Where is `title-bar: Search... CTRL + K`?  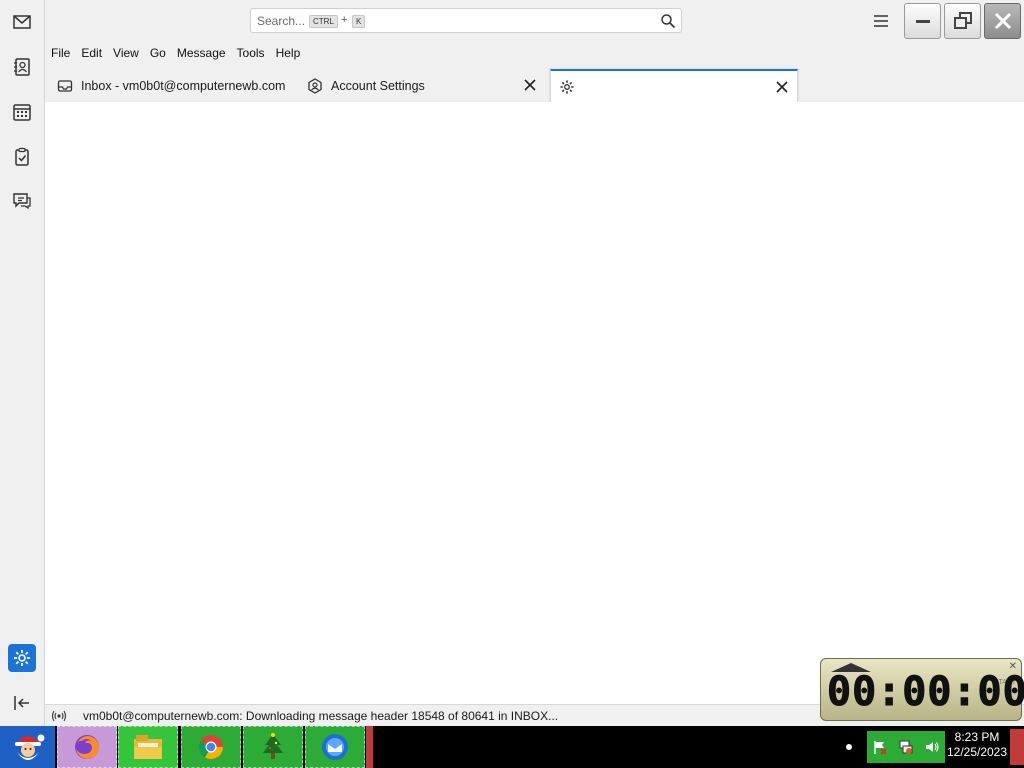 title-bar: Search... CTRL + K is located at coordinates (534, 21).